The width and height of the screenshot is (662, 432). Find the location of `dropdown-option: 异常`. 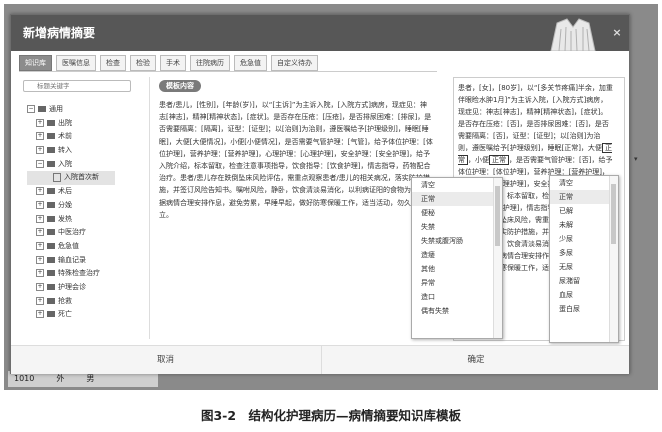

dropdown-option: 异常 is located at coordinates (457, 283).